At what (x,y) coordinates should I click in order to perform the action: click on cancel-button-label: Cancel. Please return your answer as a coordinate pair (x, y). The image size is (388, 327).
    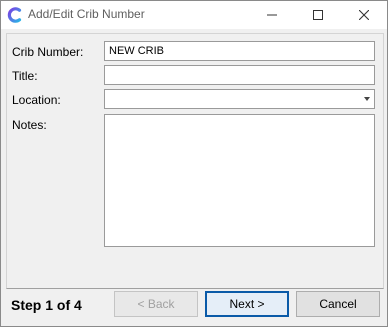
    Looking at the image, I should click on (338, 304).